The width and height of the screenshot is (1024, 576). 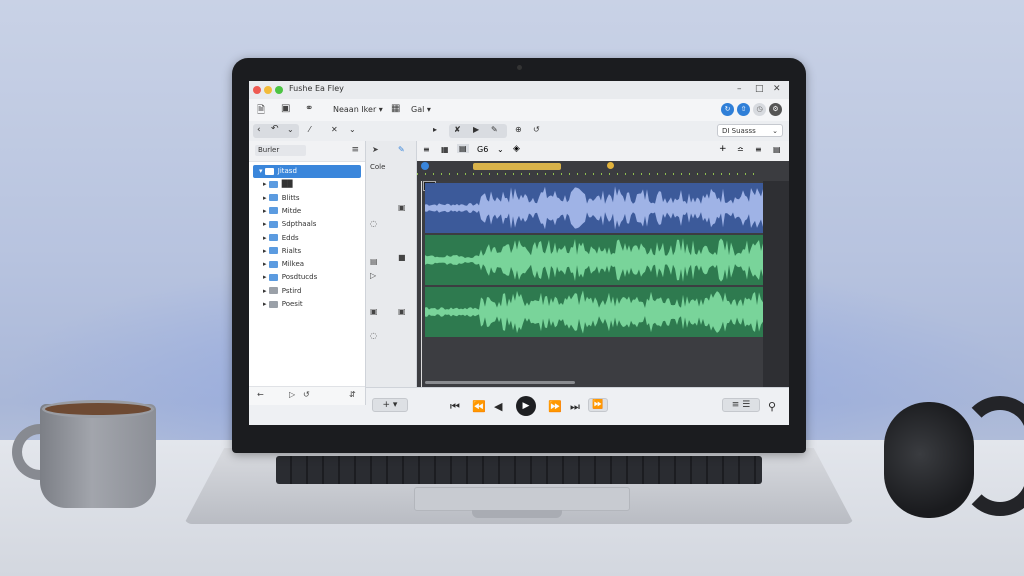 What do you see at coordinates (455, 407) in the screenshot?
I see `go-to-start-icon: ⏮` at bounding box center [455, 407].